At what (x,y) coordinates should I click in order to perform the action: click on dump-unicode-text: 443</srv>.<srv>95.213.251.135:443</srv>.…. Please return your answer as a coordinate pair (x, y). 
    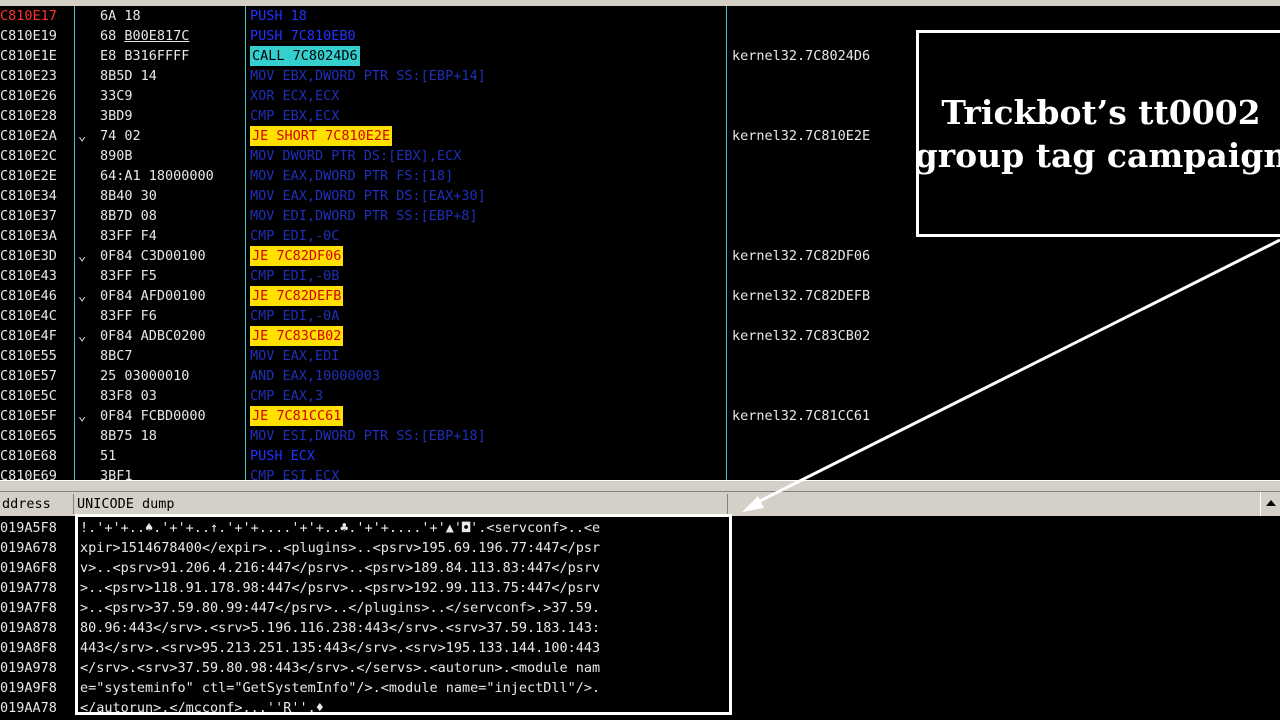
    Looking at the image, I should click on (340, 648).